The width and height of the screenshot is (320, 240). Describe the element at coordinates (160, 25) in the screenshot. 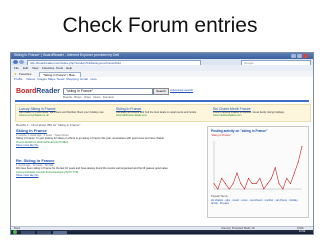

I see `slide-title: Check Forum entries` at that location.